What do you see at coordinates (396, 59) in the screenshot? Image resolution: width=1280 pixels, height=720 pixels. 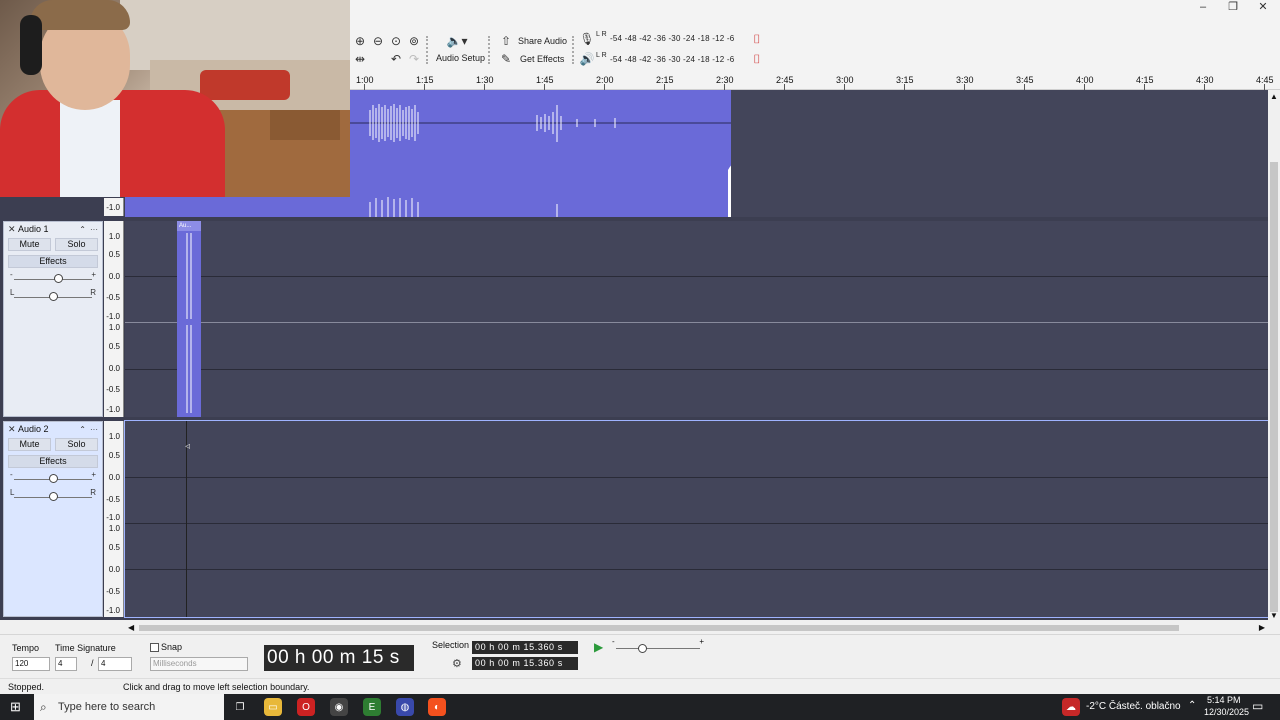 I see `undo-icon: ↶` at bounding box center [396, 59].